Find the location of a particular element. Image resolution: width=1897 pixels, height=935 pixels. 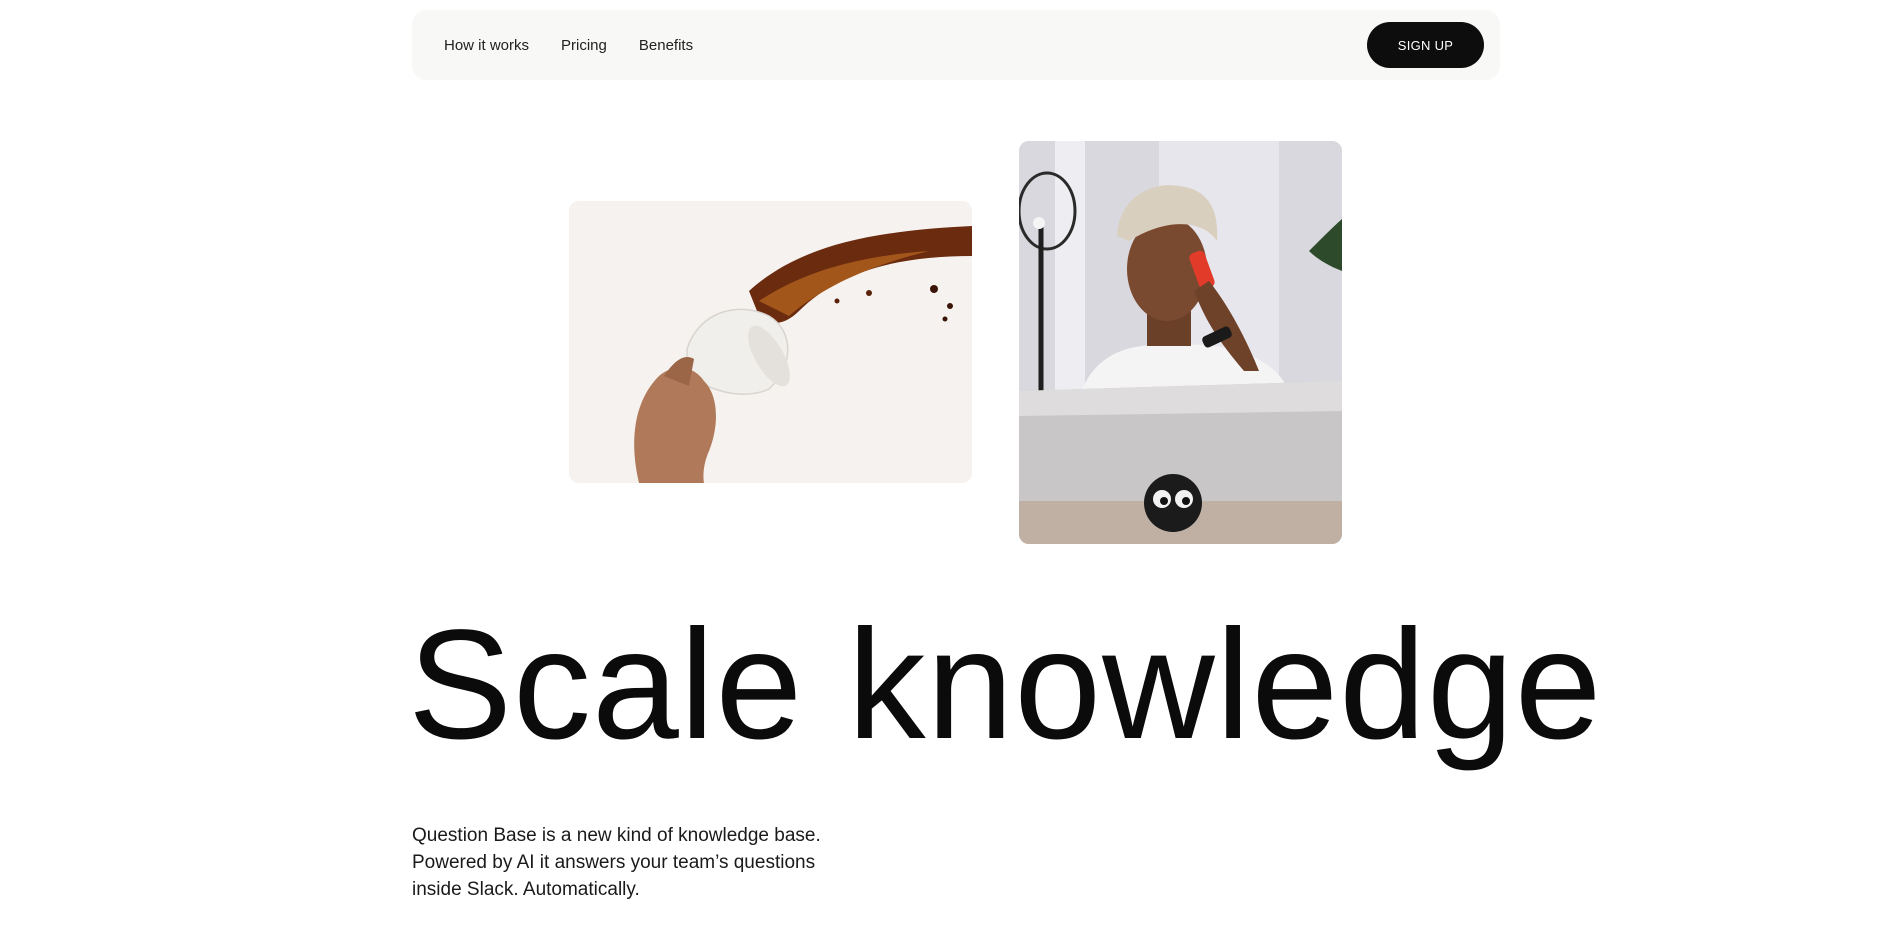

nav-link-benefits: Benefits is located at coordinates (666, 45).